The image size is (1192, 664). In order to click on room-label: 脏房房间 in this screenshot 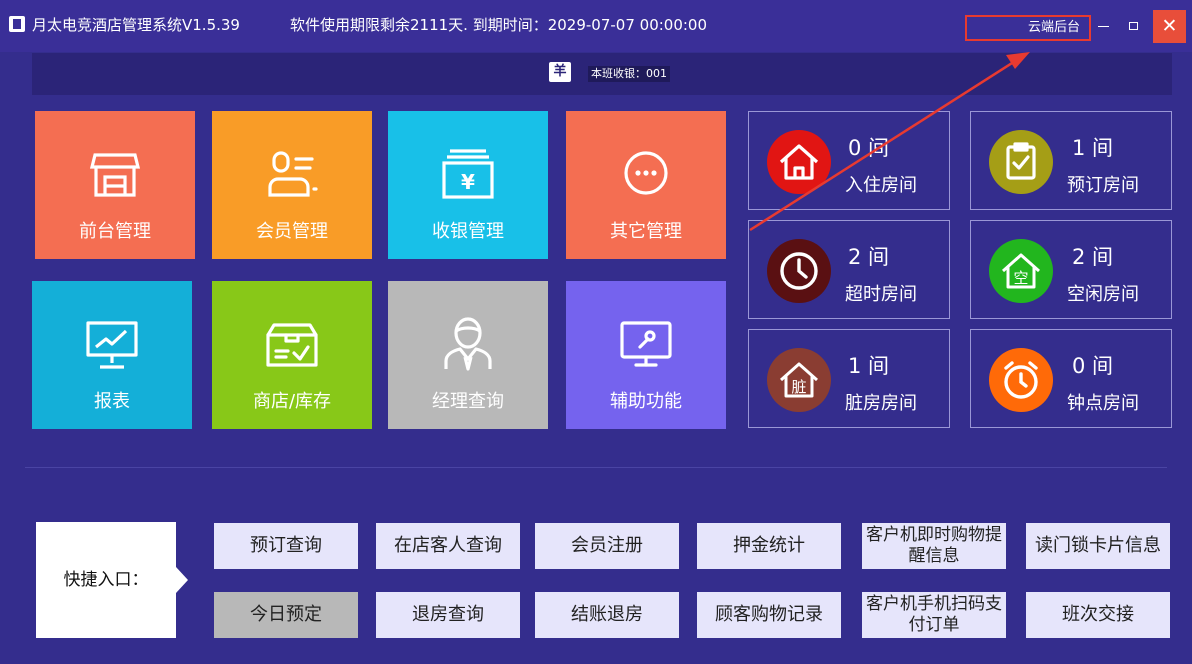, I will do `click(881, 403)`.